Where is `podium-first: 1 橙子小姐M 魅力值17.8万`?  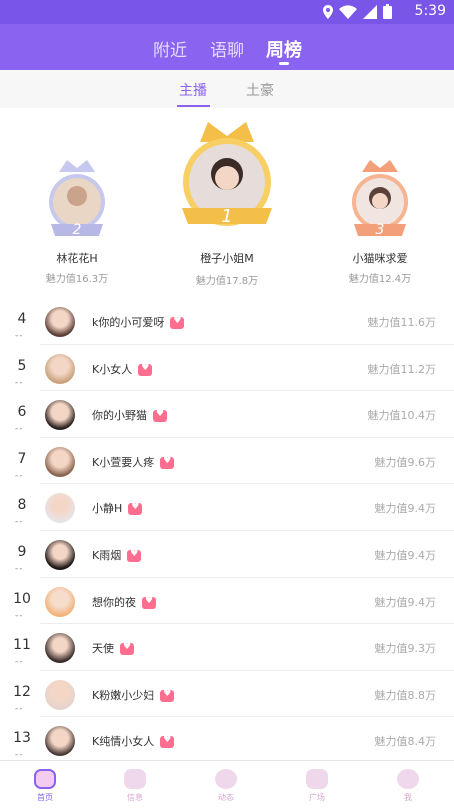
podium-first: 1 橙子小姐M 魅力值17.8万 is located at coordinates (227, 198).